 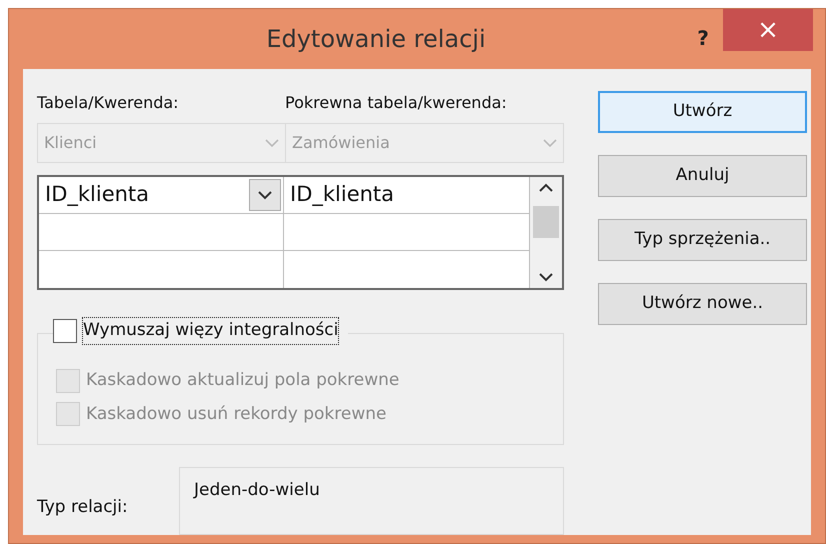 I want to click on scrollbar, so click(x=545, y=232).